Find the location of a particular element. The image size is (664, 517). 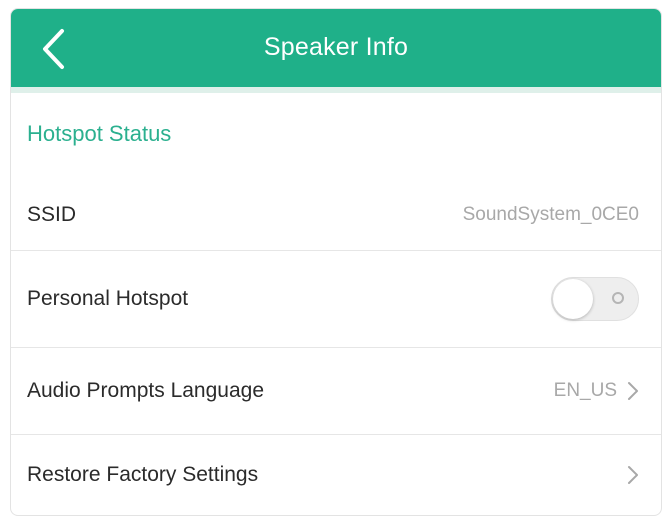

toggle-off-indicator-icon is located at coordinates (618, 298).